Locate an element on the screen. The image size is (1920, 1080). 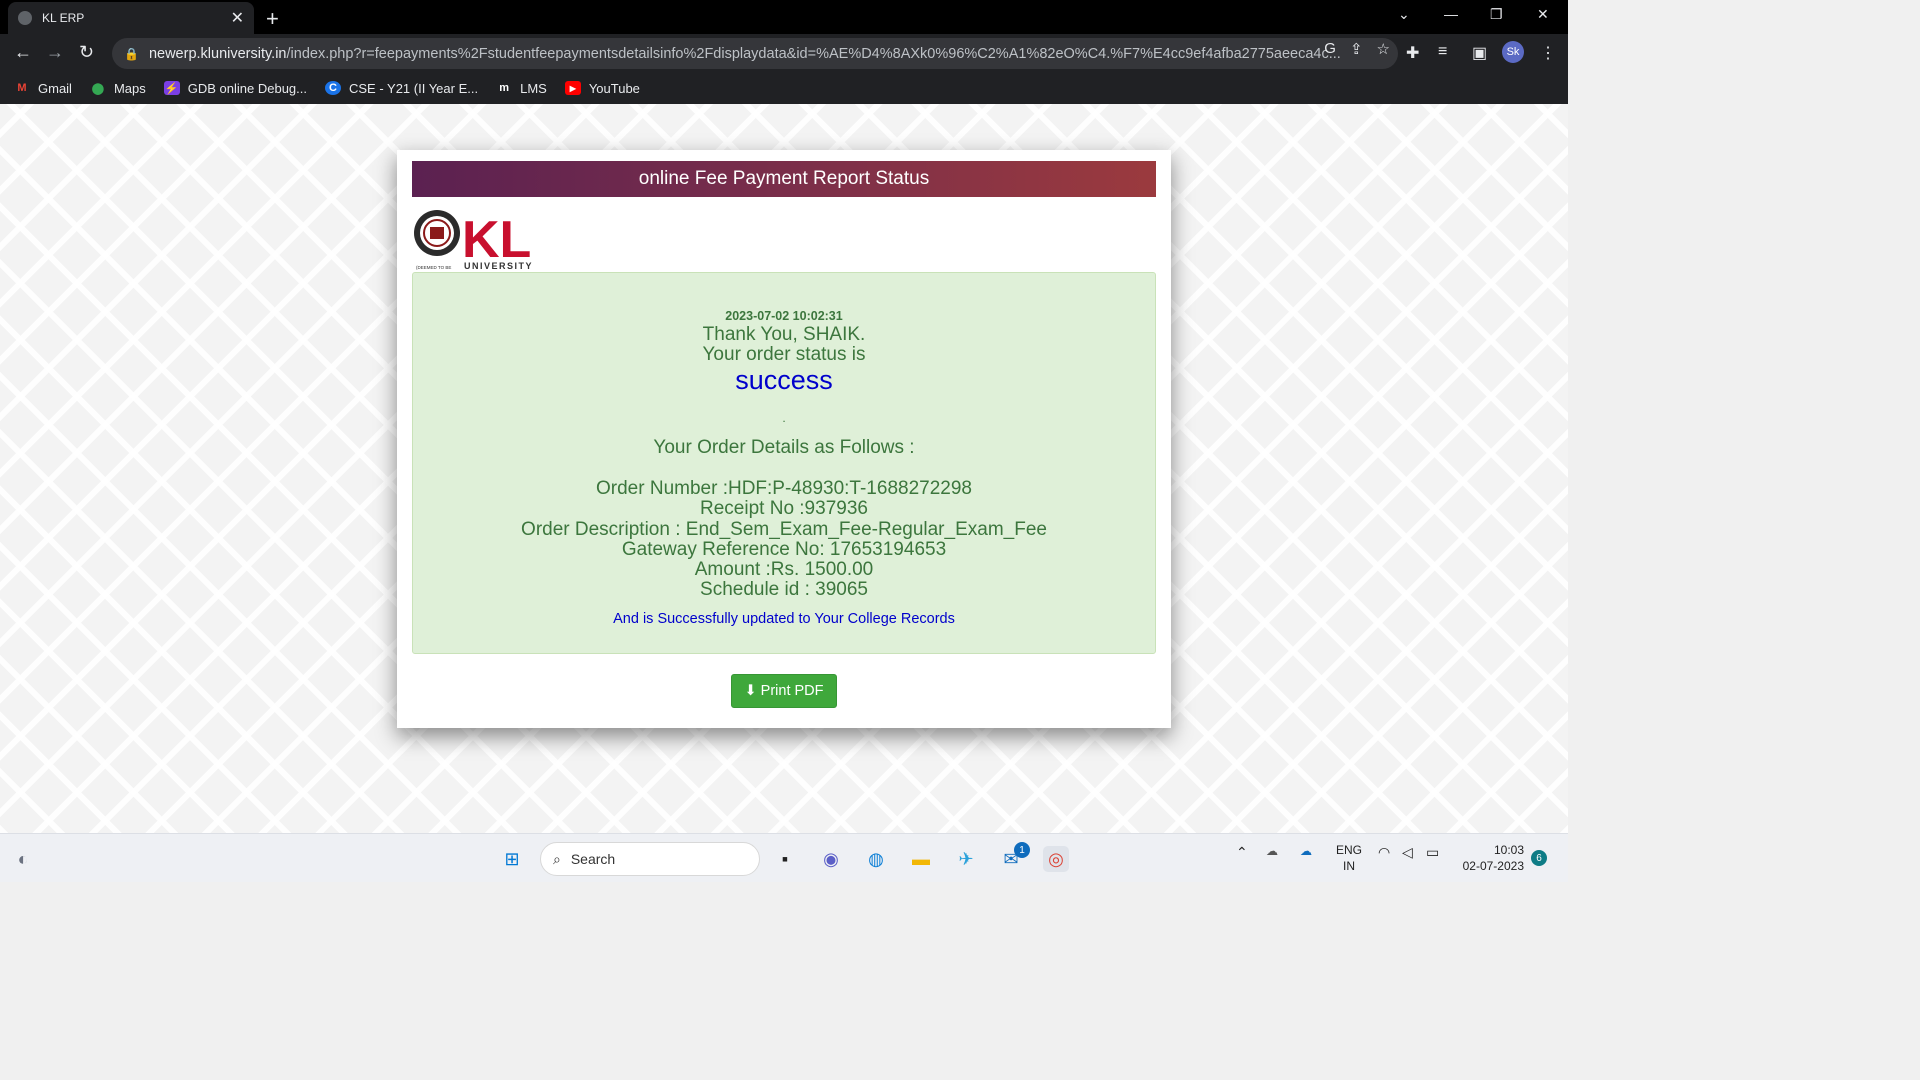
gear-emblem-icon is located at coordinates (437, 233).